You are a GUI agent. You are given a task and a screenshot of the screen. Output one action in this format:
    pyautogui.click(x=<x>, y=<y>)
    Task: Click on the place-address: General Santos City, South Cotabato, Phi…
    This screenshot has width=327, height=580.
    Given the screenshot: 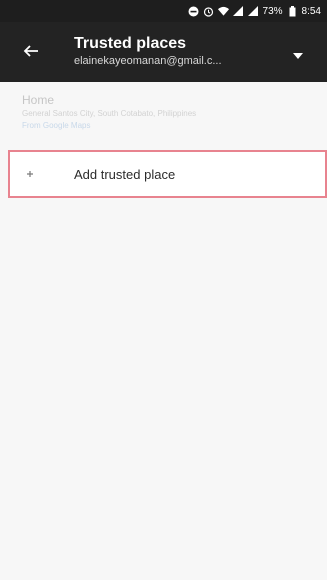 What is the action you would take?
    pyautogui.click(x=109, y=113)
    